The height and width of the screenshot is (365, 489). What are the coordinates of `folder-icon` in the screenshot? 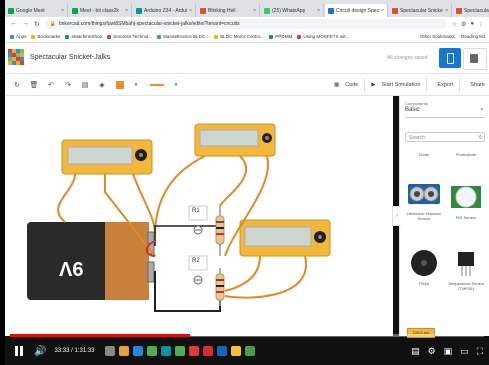 It's located at (123, 351).